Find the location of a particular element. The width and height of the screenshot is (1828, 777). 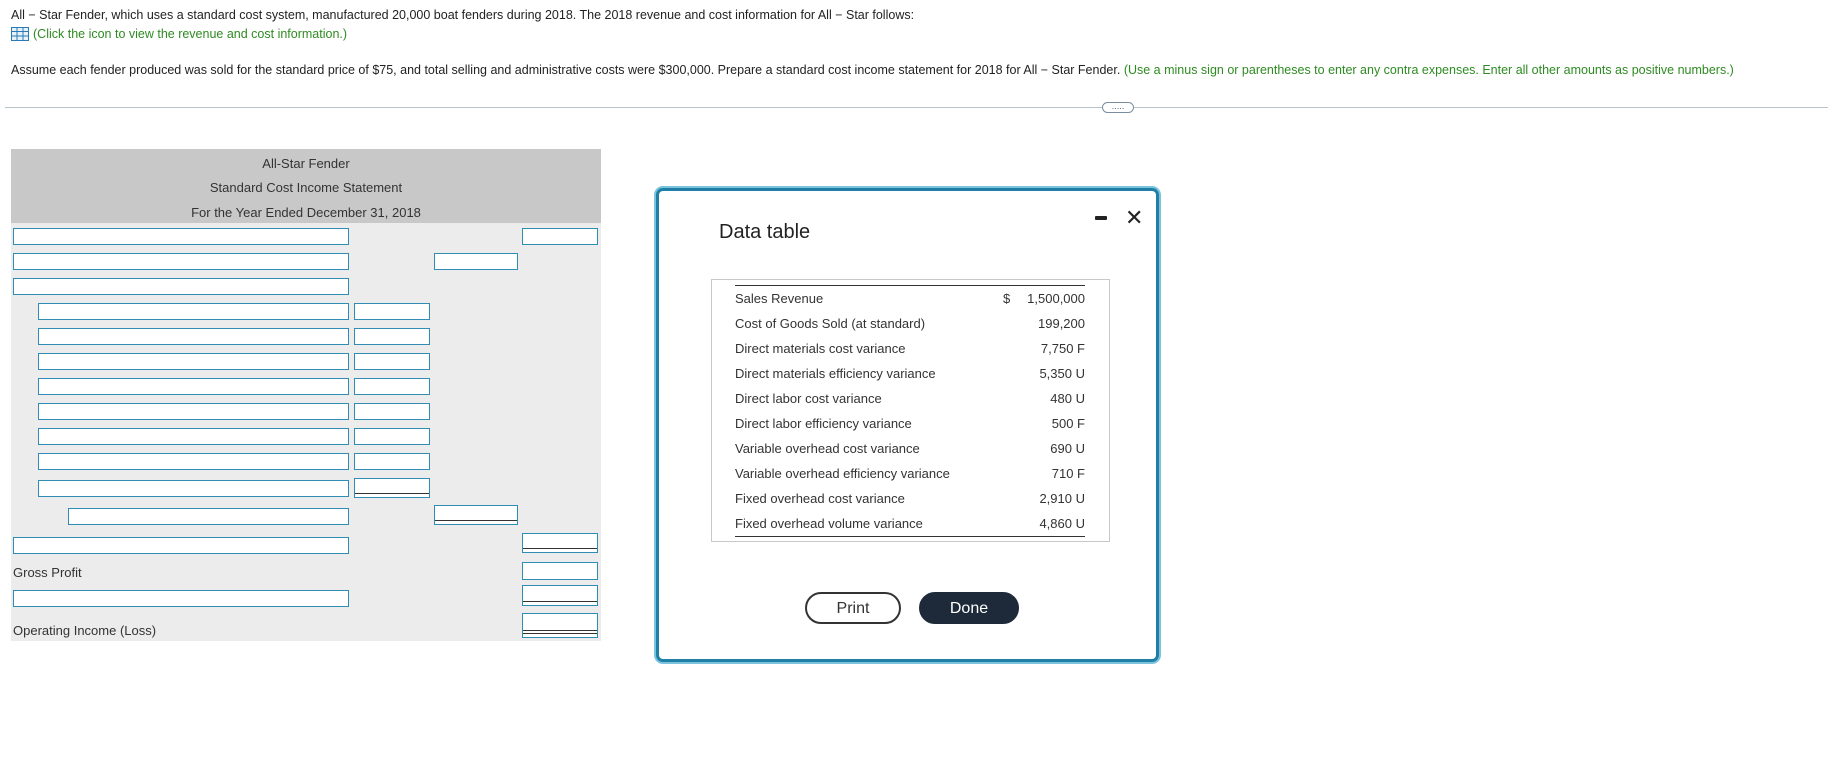

row-label: Cost of Goods Sold (at standard) is located at coordinates (830, 323).